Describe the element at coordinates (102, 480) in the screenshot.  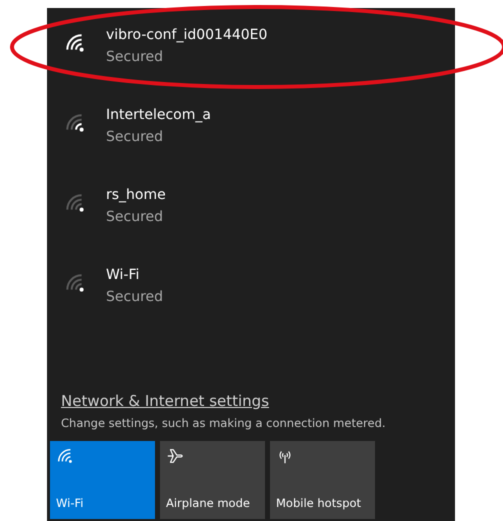
I see `quick-action-tile: Wi-Fi` at that location.